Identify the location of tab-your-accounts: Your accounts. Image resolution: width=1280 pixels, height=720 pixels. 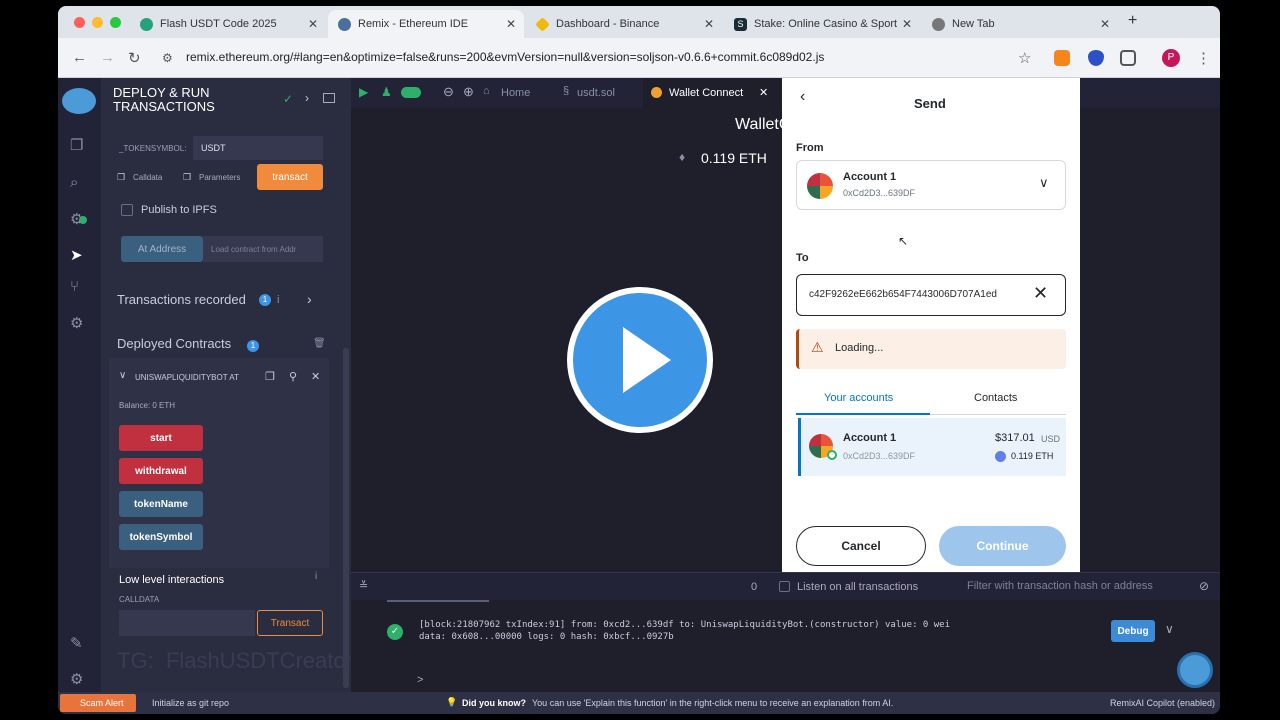
(858, 398).